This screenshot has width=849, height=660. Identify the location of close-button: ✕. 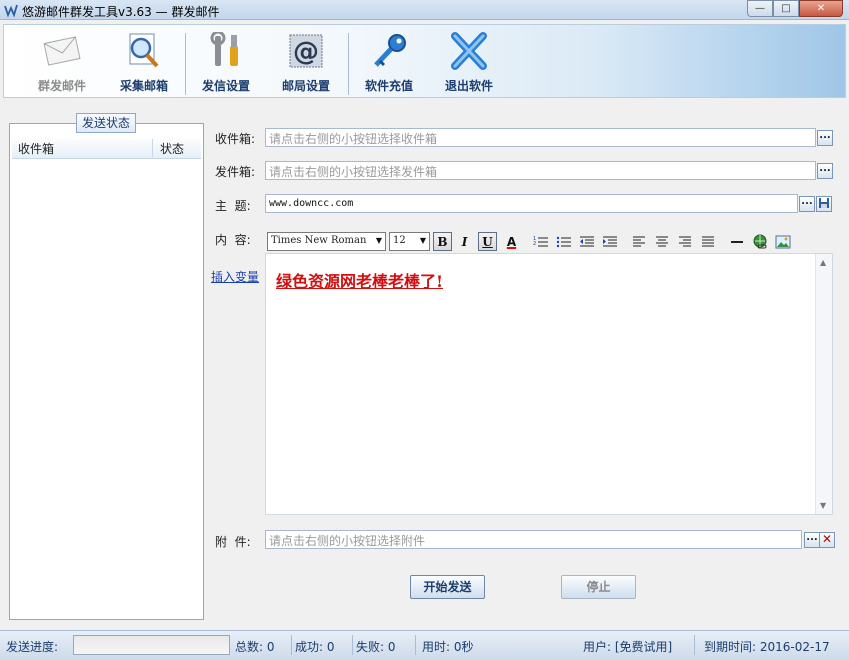
(821, 8).